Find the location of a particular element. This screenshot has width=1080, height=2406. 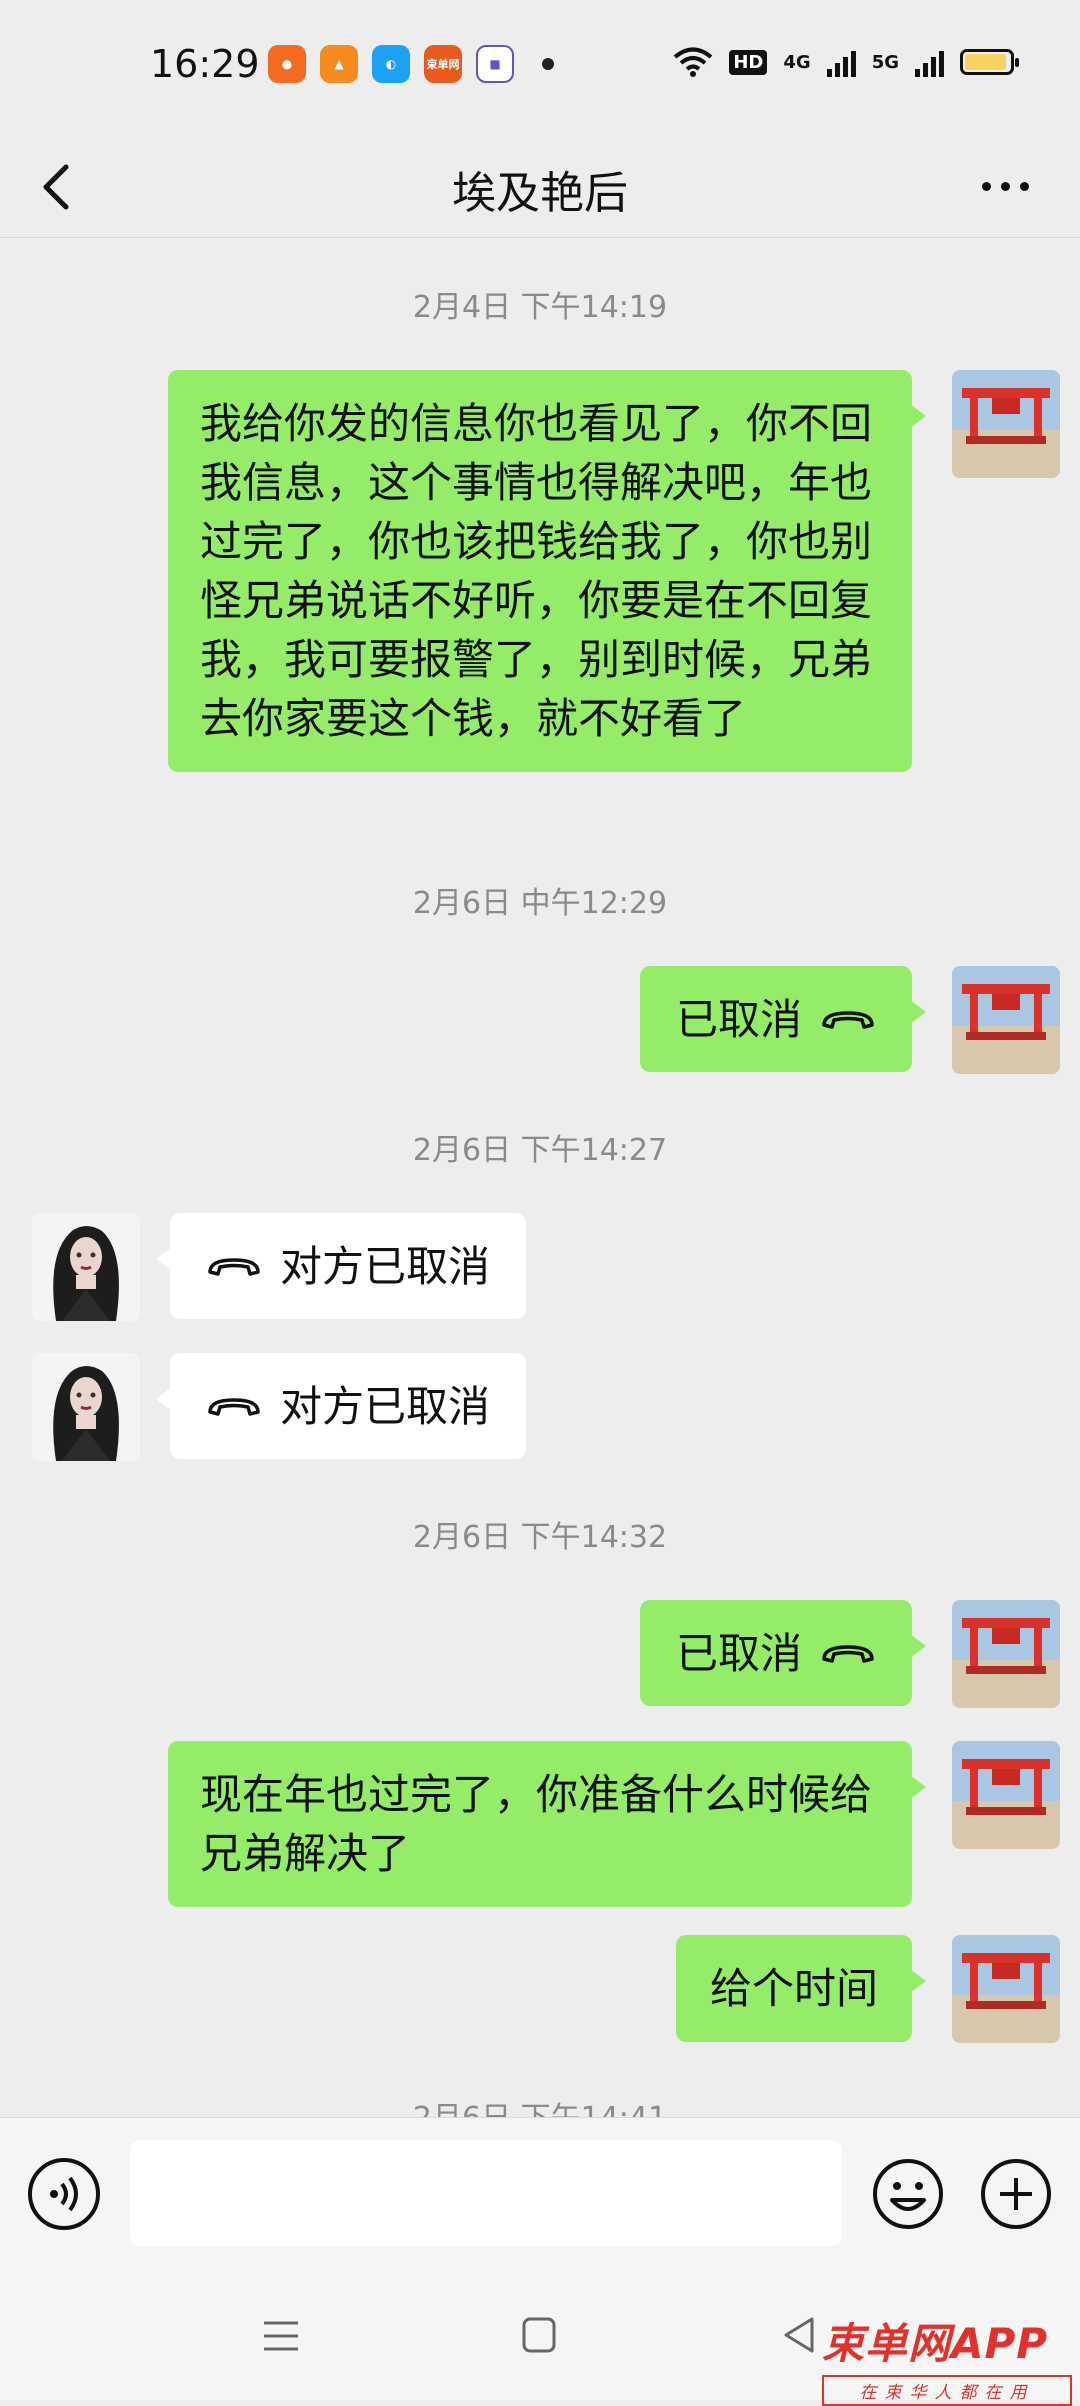

signal-4g-icon is located at coordinates (841, 62).